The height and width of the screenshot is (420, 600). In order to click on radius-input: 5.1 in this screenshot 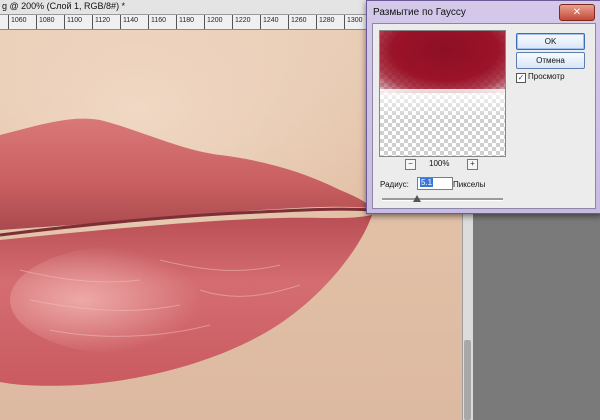, I will do `click(435, 183)`.